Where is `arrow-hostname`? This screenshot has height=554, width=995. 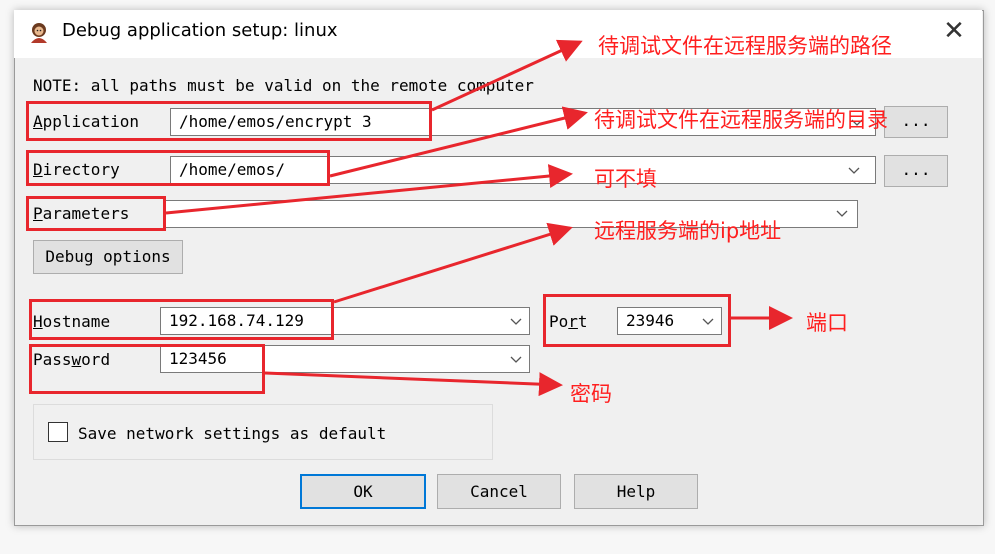
arrow-hostname is located at coordinates (453, 263).